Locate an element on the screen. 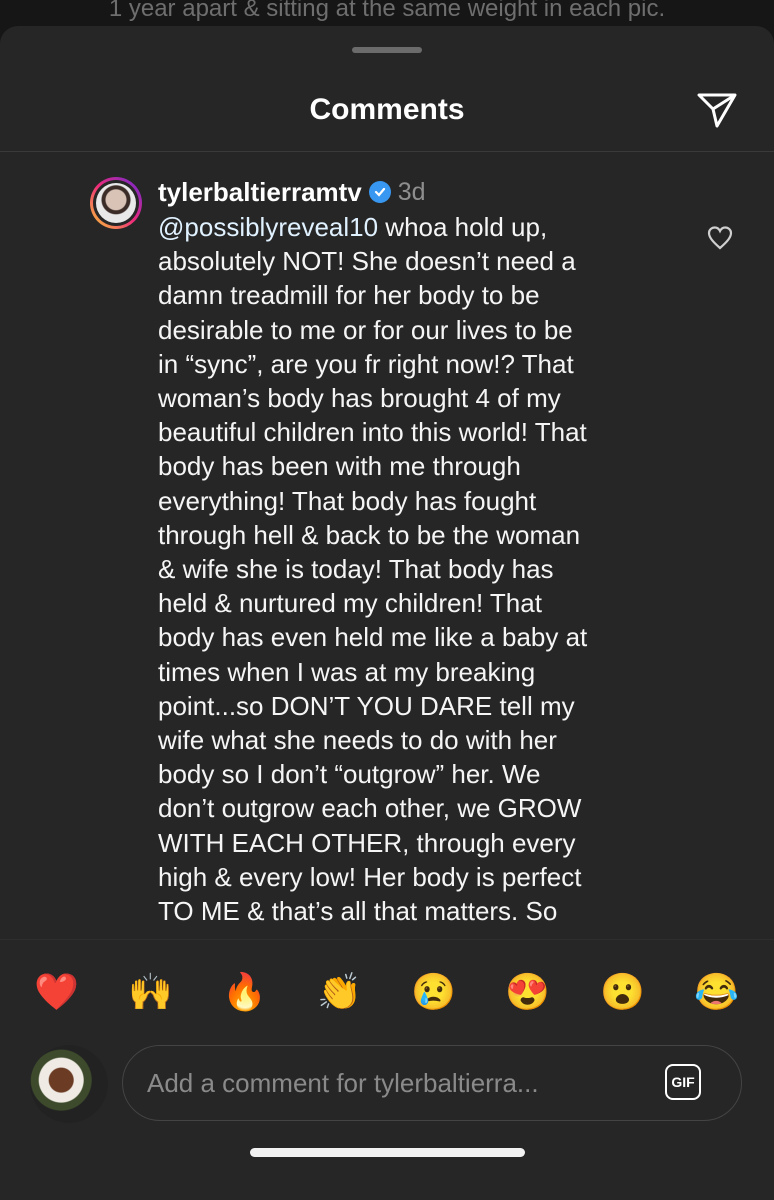  heart-outline-icon is located at coordinates (720, 238).